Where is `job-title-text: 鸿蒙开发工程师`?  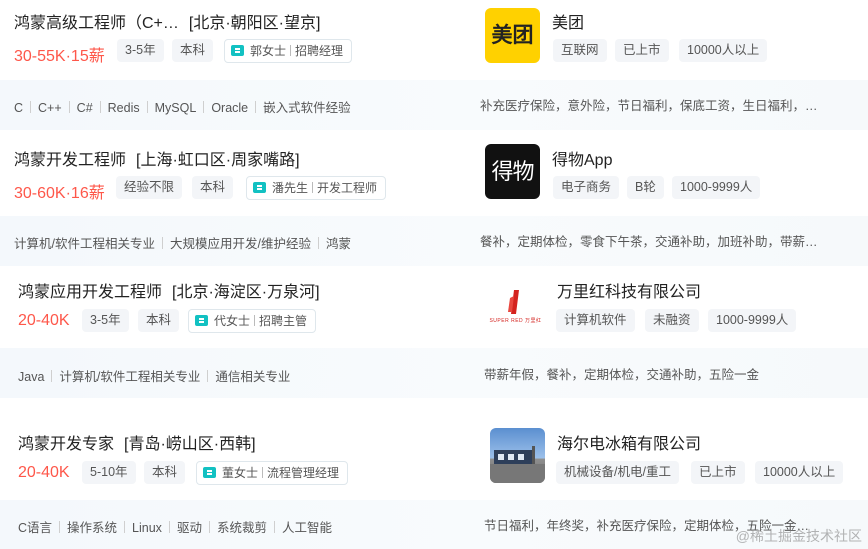 job-title-text: 鸿蒙开发工程师 is located at coordinates (70, 160).